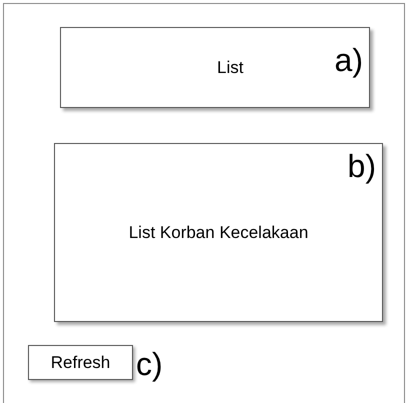 Image resolution: width=409 pixels, height=403 pixels. Describe the element at coordinates (230, 67) in the screenshot. I see `panel-title: List` at that location.